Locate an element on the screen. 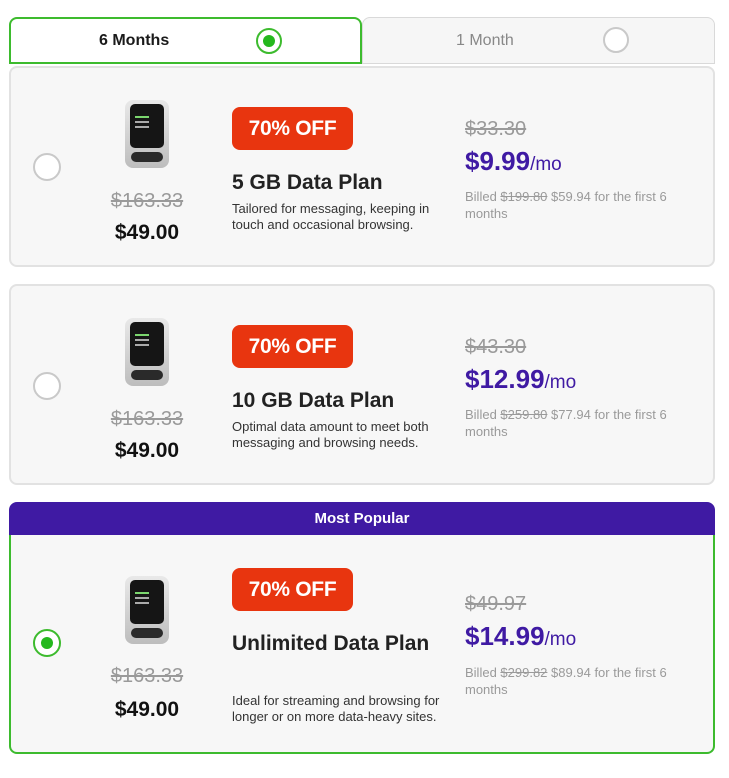  monthly-price: $14.99/mo is located at coordinates (521, 636).